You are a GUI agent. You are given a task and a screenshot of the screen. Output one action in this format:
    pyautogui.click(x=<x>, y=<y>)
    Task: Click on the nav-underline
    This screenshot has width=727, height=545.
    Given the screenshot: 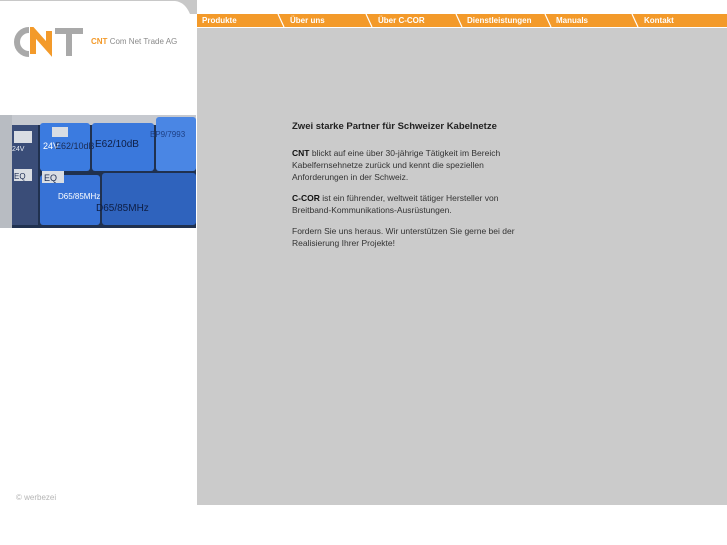 What is the action you would take?
    pyautogui.click(x=462, y=27)
    